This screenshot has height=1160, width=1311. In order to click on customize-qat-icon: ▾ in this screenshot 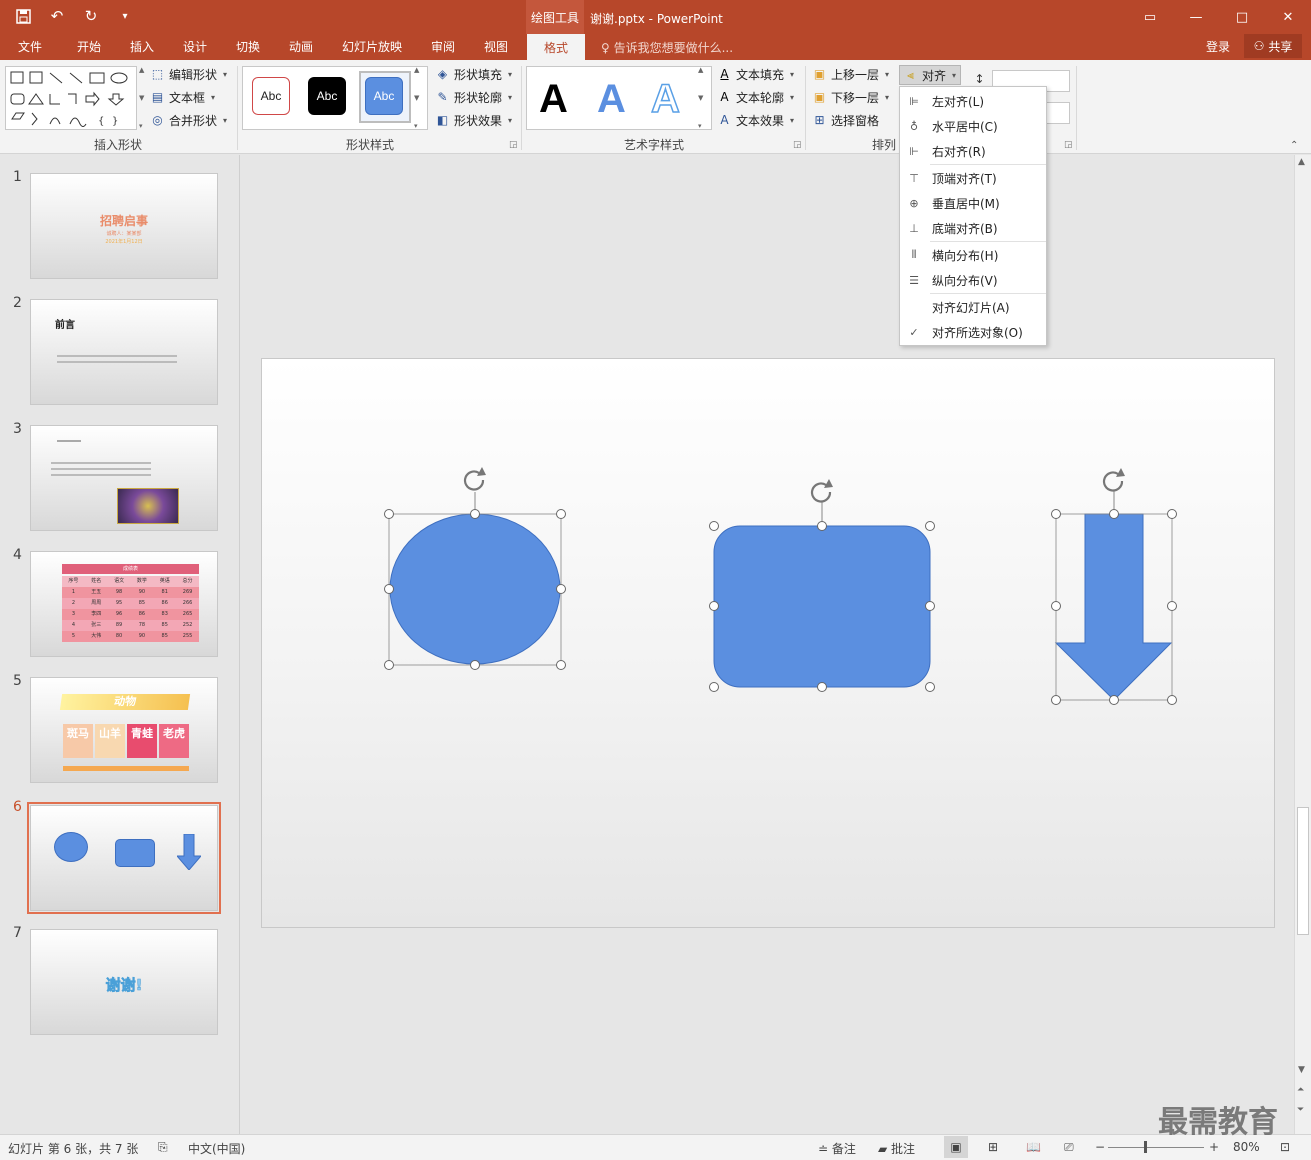, I will do `click(125, 16)`.